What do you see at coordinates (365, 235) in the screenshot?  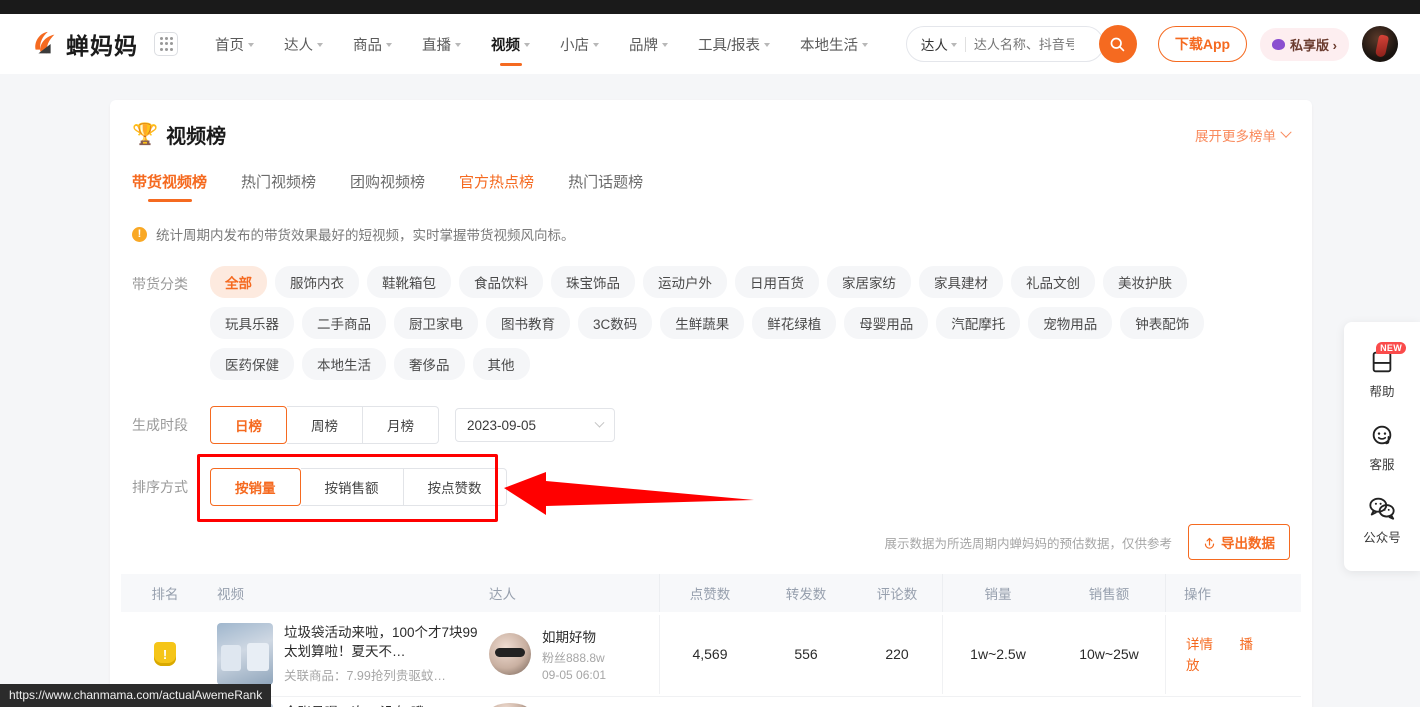 I see `notice-text: 统计周期内发布的带货效果最好的短视频，实时掌握带货视频风向标。` at bounding box center [365, 235].